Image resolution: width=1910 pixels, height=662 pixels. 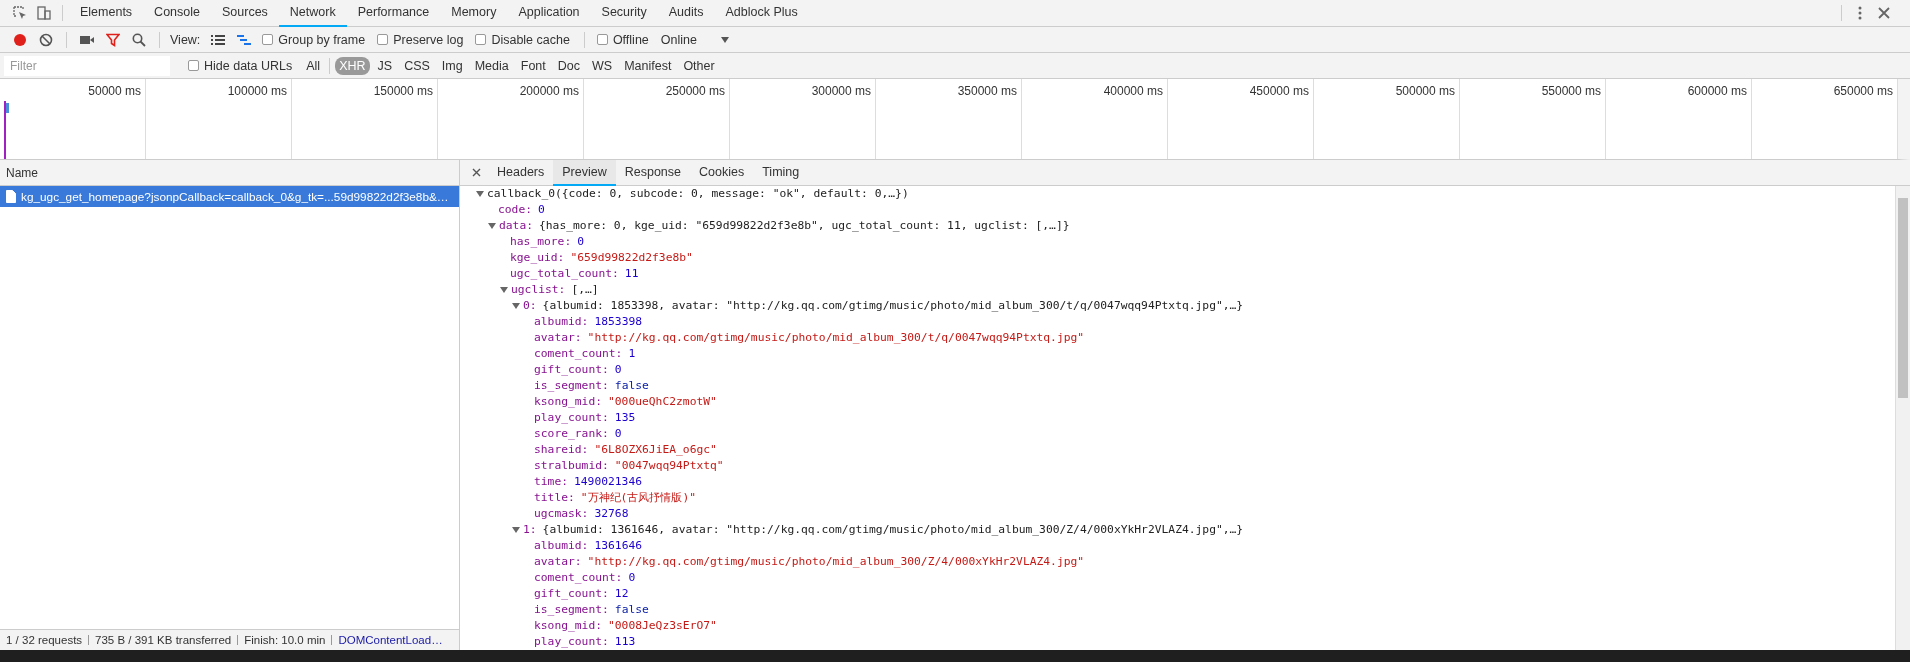 I want to click on detail-tab: Preview, so click(x=584, y=172).